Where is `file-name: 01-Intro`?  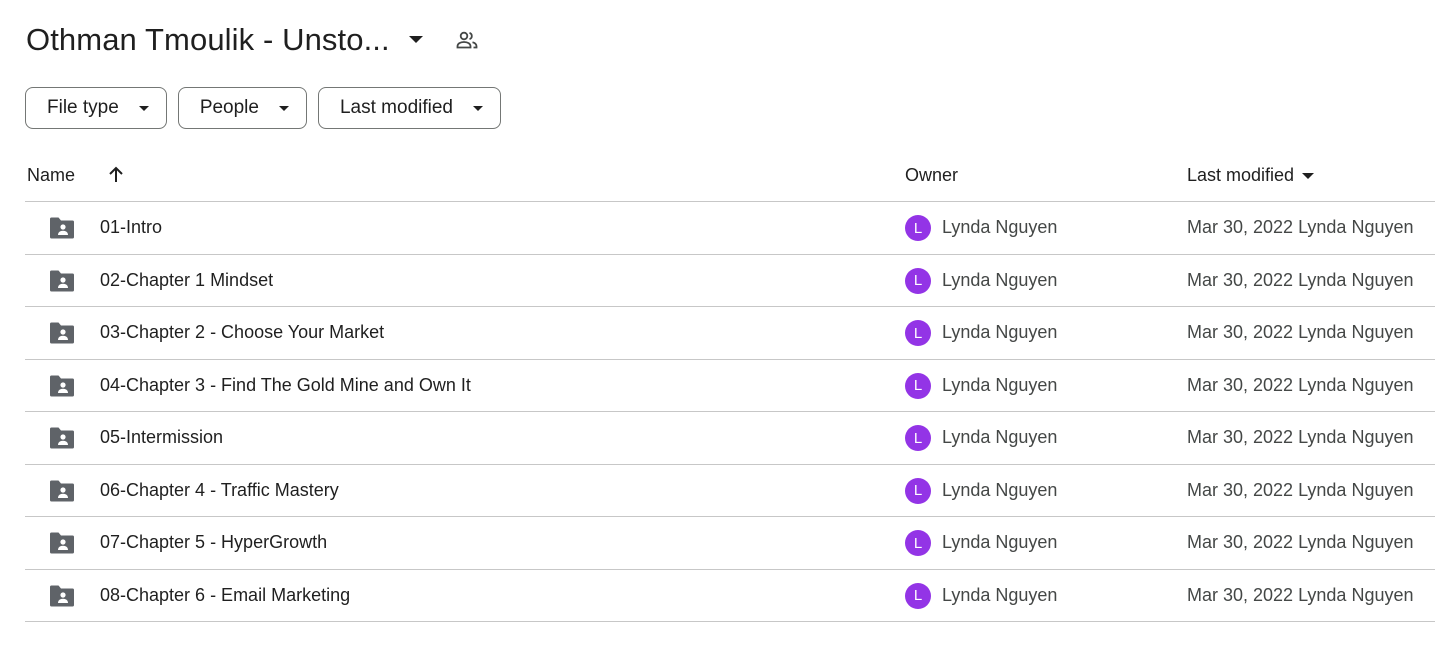
file-name: 01-Intro is located at coordinates (131, 227).